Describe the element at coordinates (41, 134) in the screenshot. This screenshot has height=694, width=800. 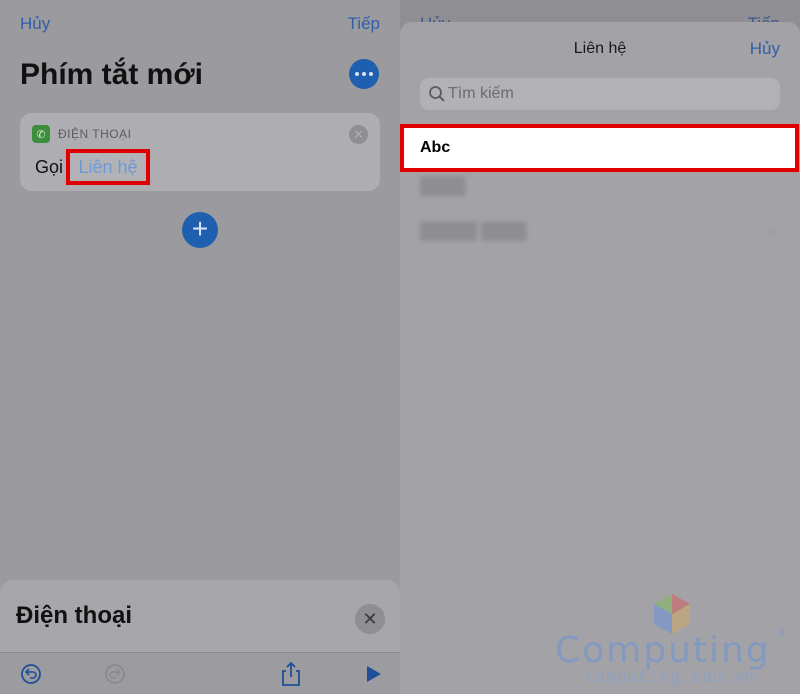
I see `phone-app-icon: ✆` at that location.